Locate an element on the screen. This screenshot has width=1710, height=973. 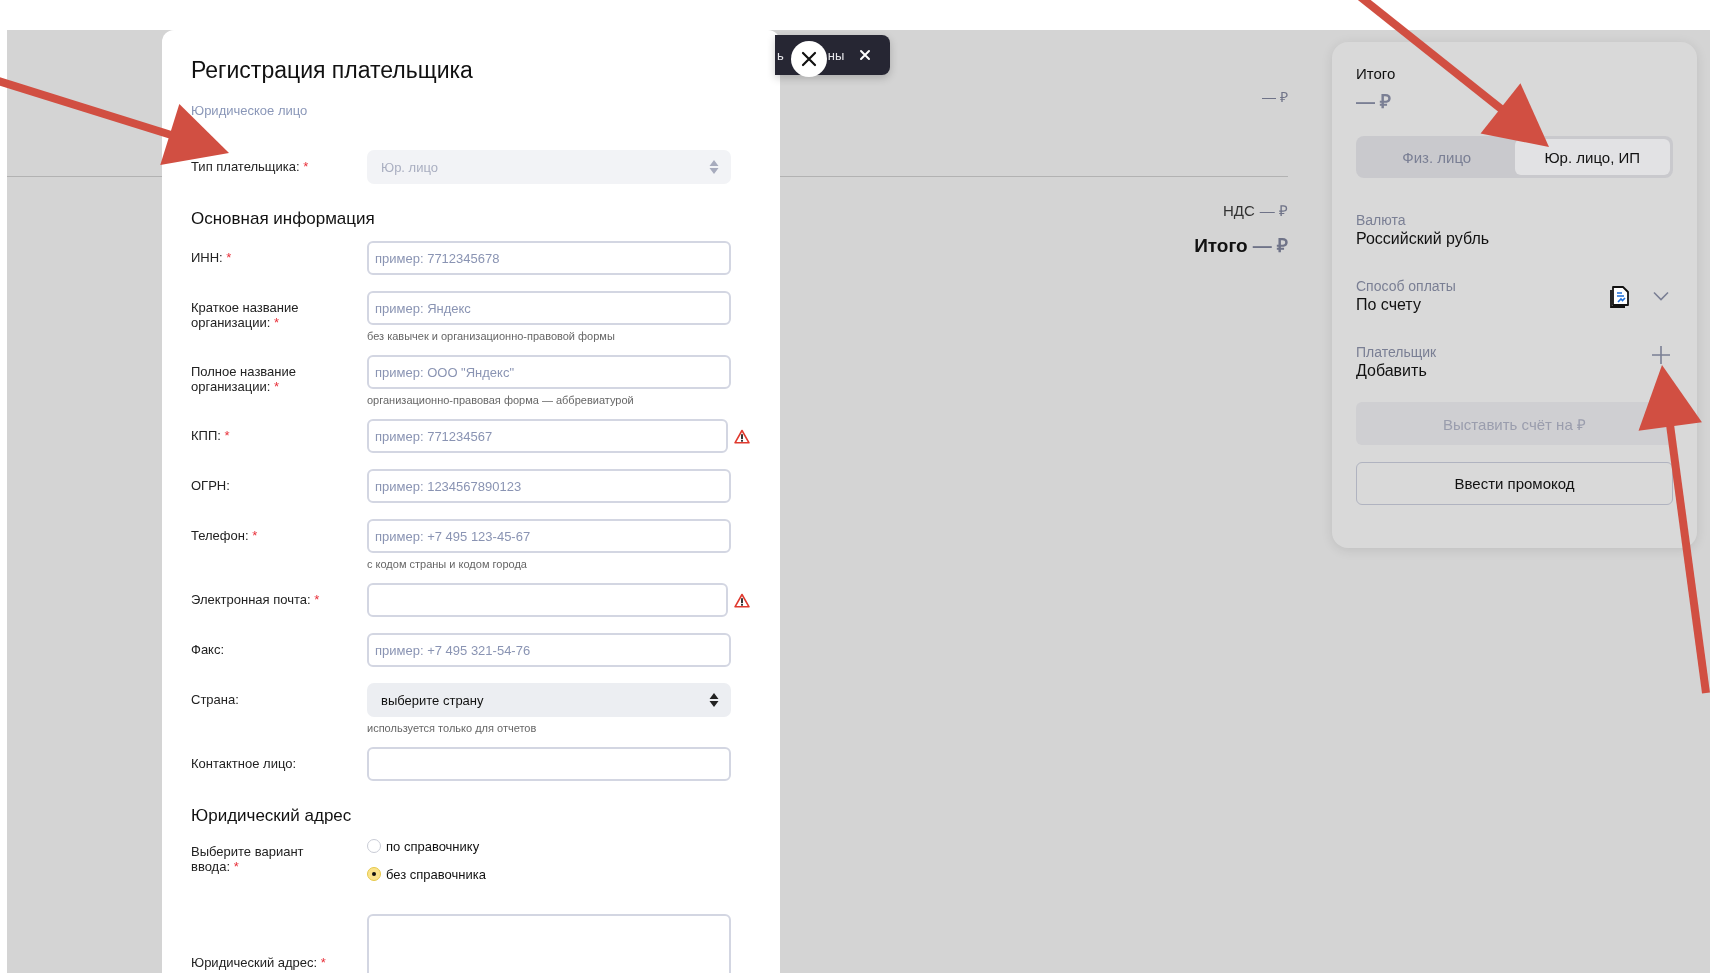
dialog-title: Регистрация плательщика is located at coordinates (332, 70).